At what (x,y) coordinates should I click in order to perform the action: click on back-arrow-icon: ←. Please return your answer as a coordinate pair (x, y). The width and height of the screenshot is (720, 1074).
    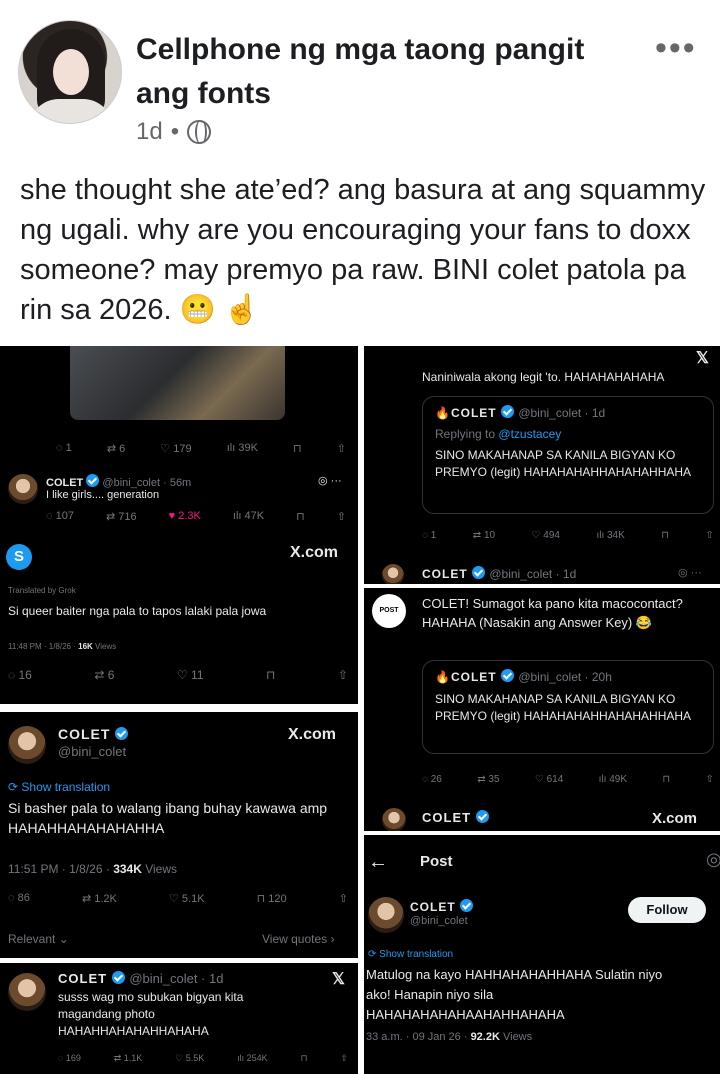
    Looking at the image, I should click on (378, 862).